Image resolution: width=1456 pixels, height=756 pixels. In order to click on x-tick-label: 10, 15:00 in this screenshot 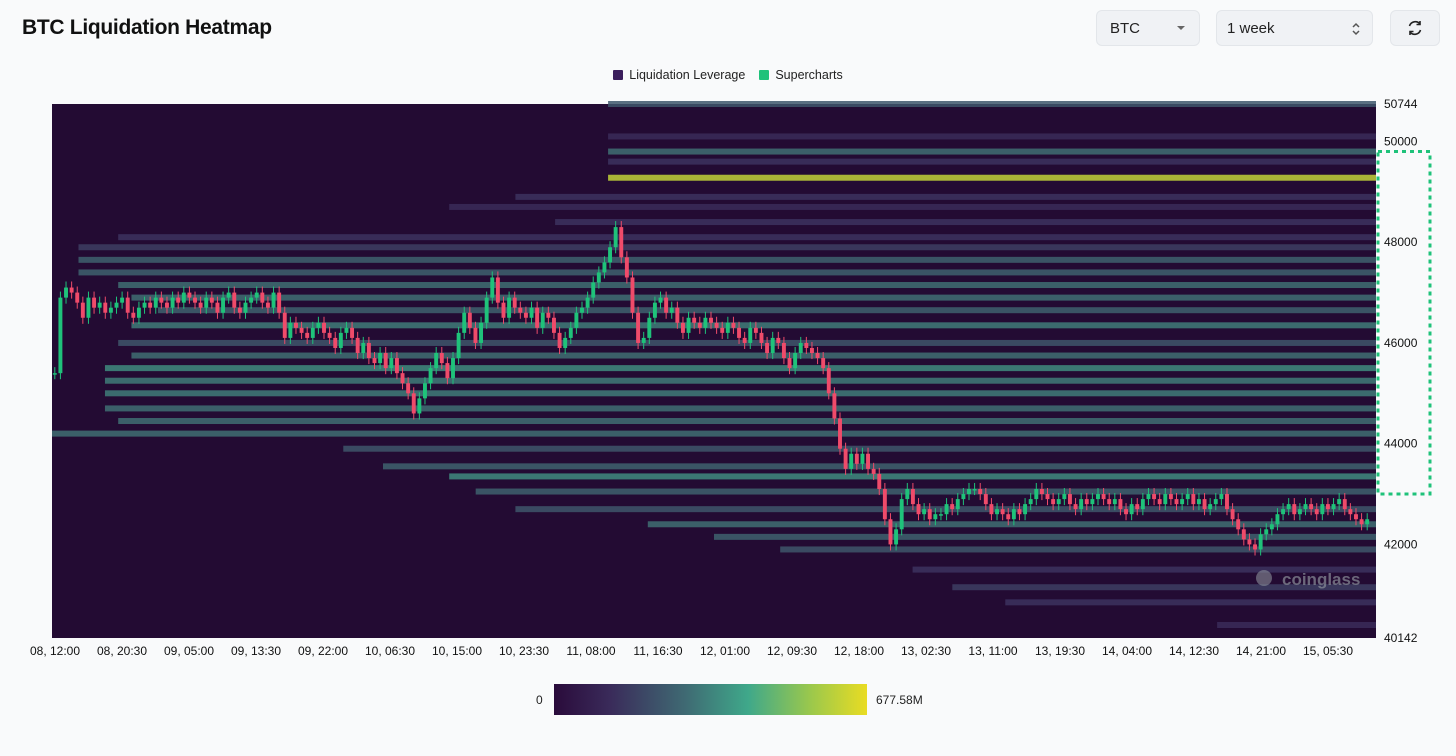, I will do `click(457, 651)`.